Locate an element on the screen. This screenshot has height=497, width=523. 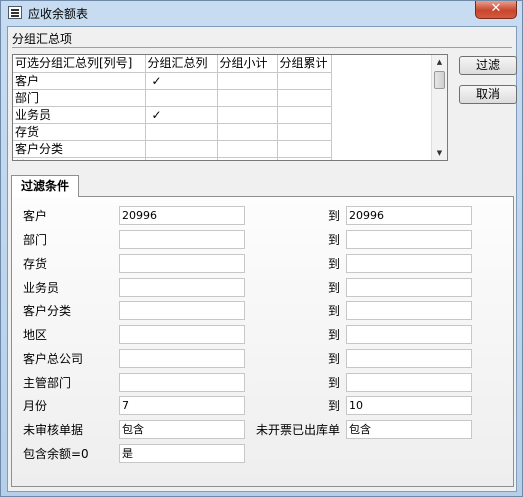
group-summary-label: 分组汇总项 is located at coordinates (42, 39).